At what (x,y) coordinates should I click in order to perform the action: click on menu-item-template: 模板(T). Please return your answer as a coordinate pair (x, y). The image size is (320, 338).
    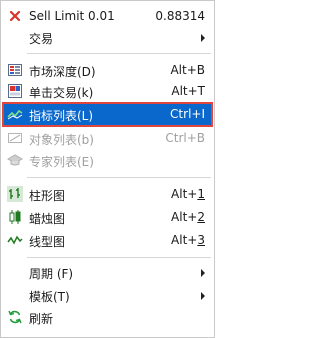
    Looking at the image, I should click on (107, 295).